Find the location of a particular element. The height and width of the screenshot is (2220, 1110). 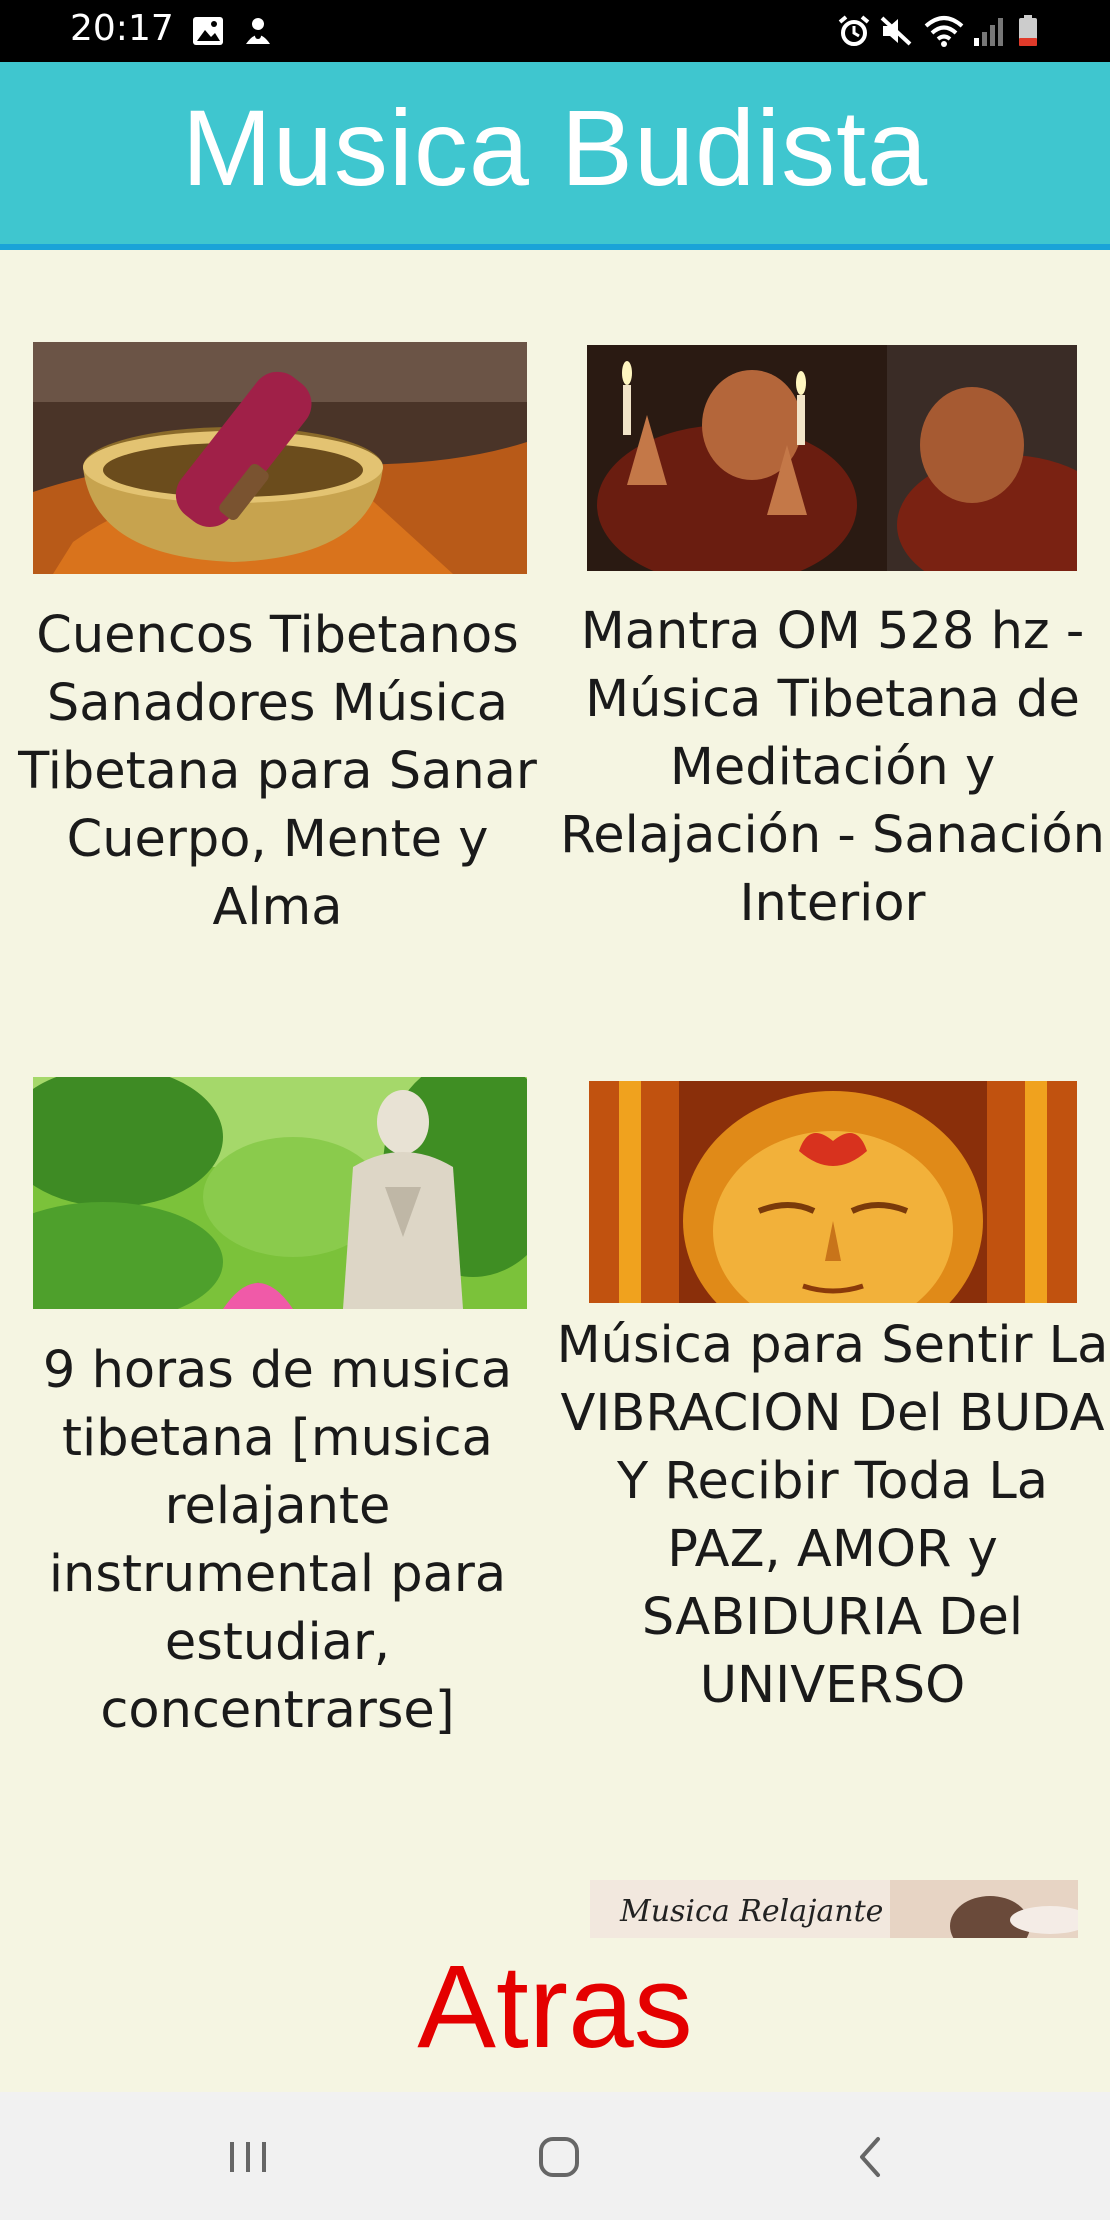

app-title: Musica Budista is located at coordinates (555, 147).